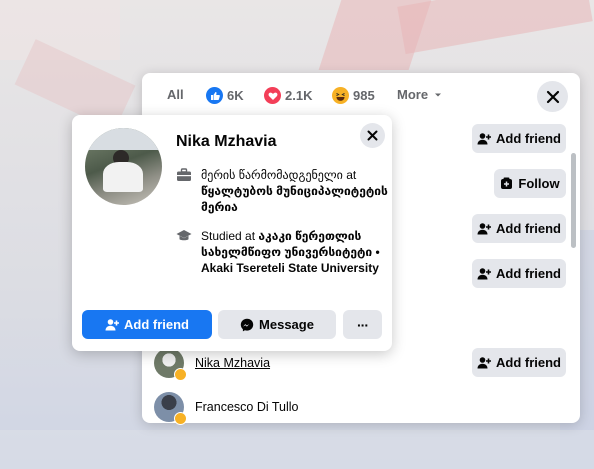 The image size is (594, 469). I want to click on reaction-tabs: All 6K 2.1K 985 More, so click(361, 96).